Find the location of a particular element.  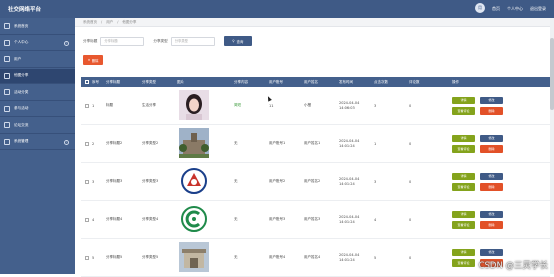

cell-account: 用户账号1 is located at coordinates (284, 143).